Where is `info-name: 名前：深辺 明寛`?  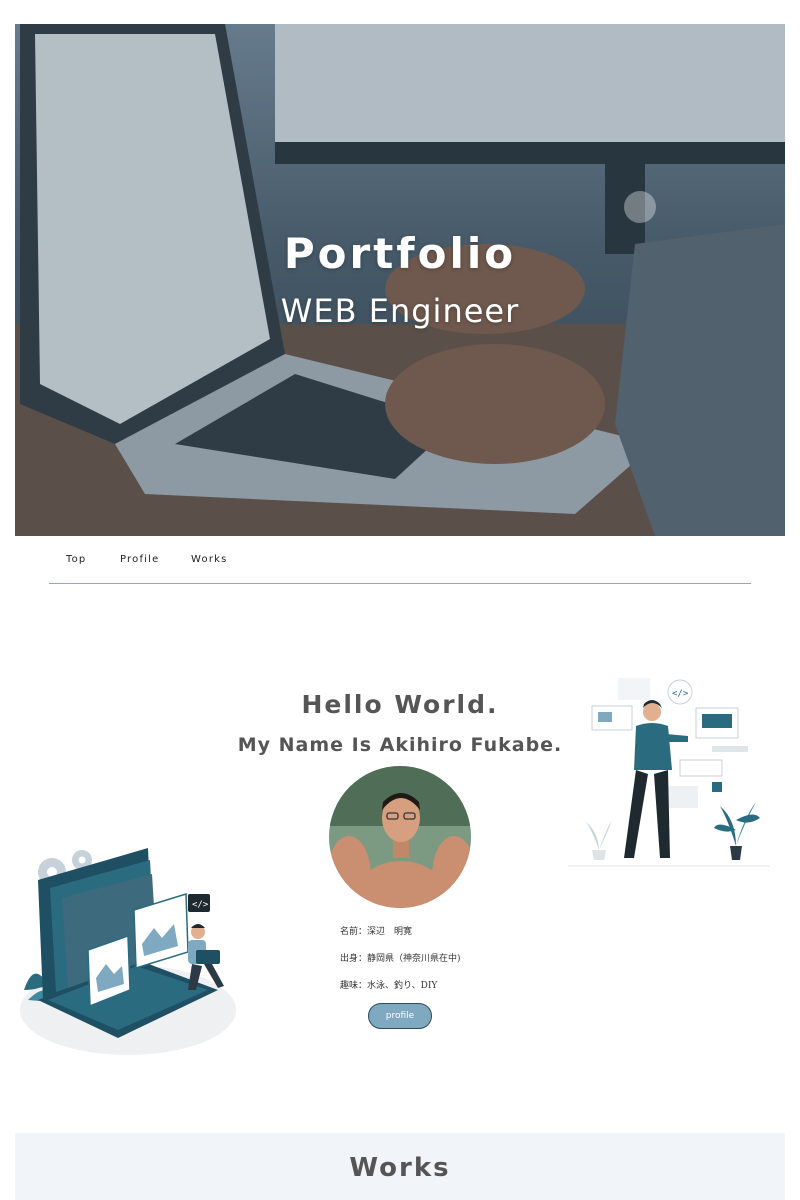 info-name: 名前：深辺 明寛 is located at coordinates (376, 932).